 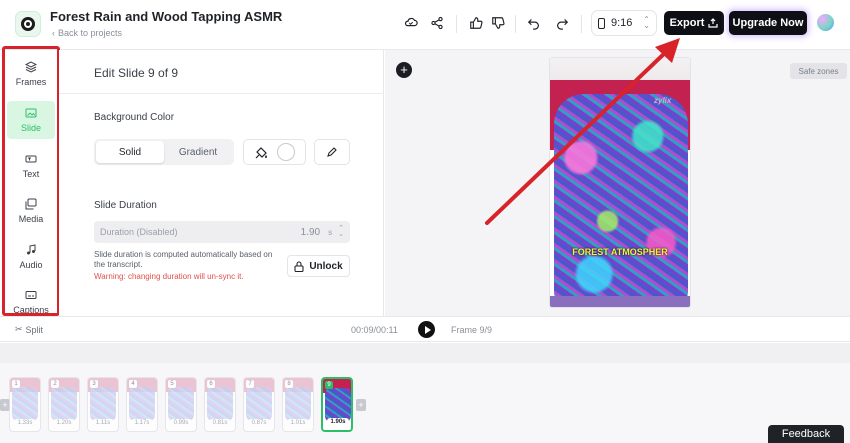 What do you see at coordinates (125, 205) in the screenshot?
I see `slide-duration-label: Slide Duration` at bounding box center [125, 205].